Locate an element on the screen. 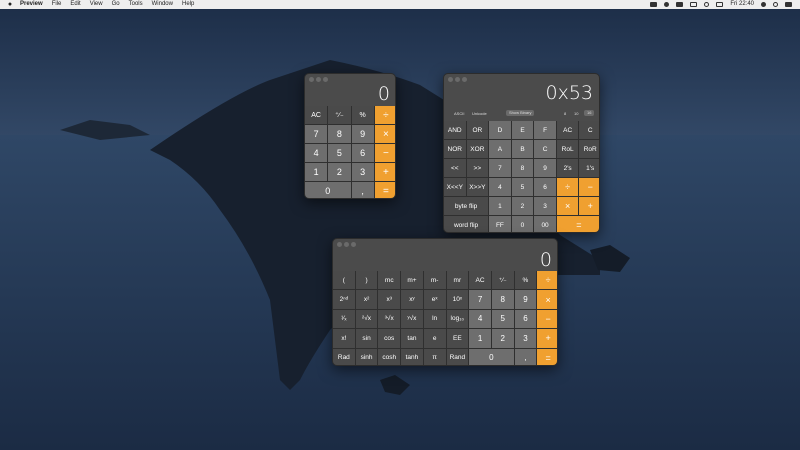 This screenshot has width=800, height=450. key-key-48: = is located at coordinates (547, 356).